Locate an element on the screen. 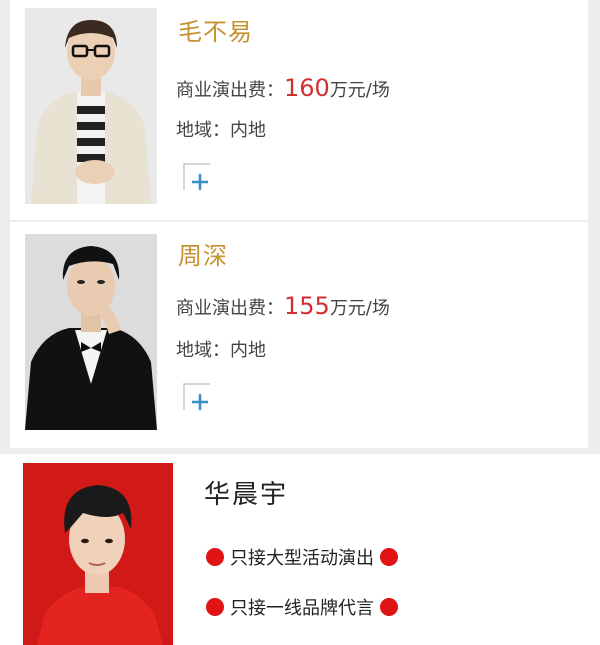 Image resolution: width=600 pixels, height=645 pixels. fee-value: 160 is located at coordinates (307, 88).